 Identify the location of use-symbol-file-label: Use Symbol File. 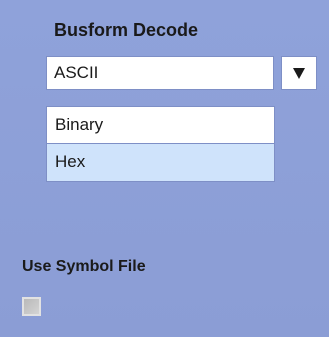
(84, 266).